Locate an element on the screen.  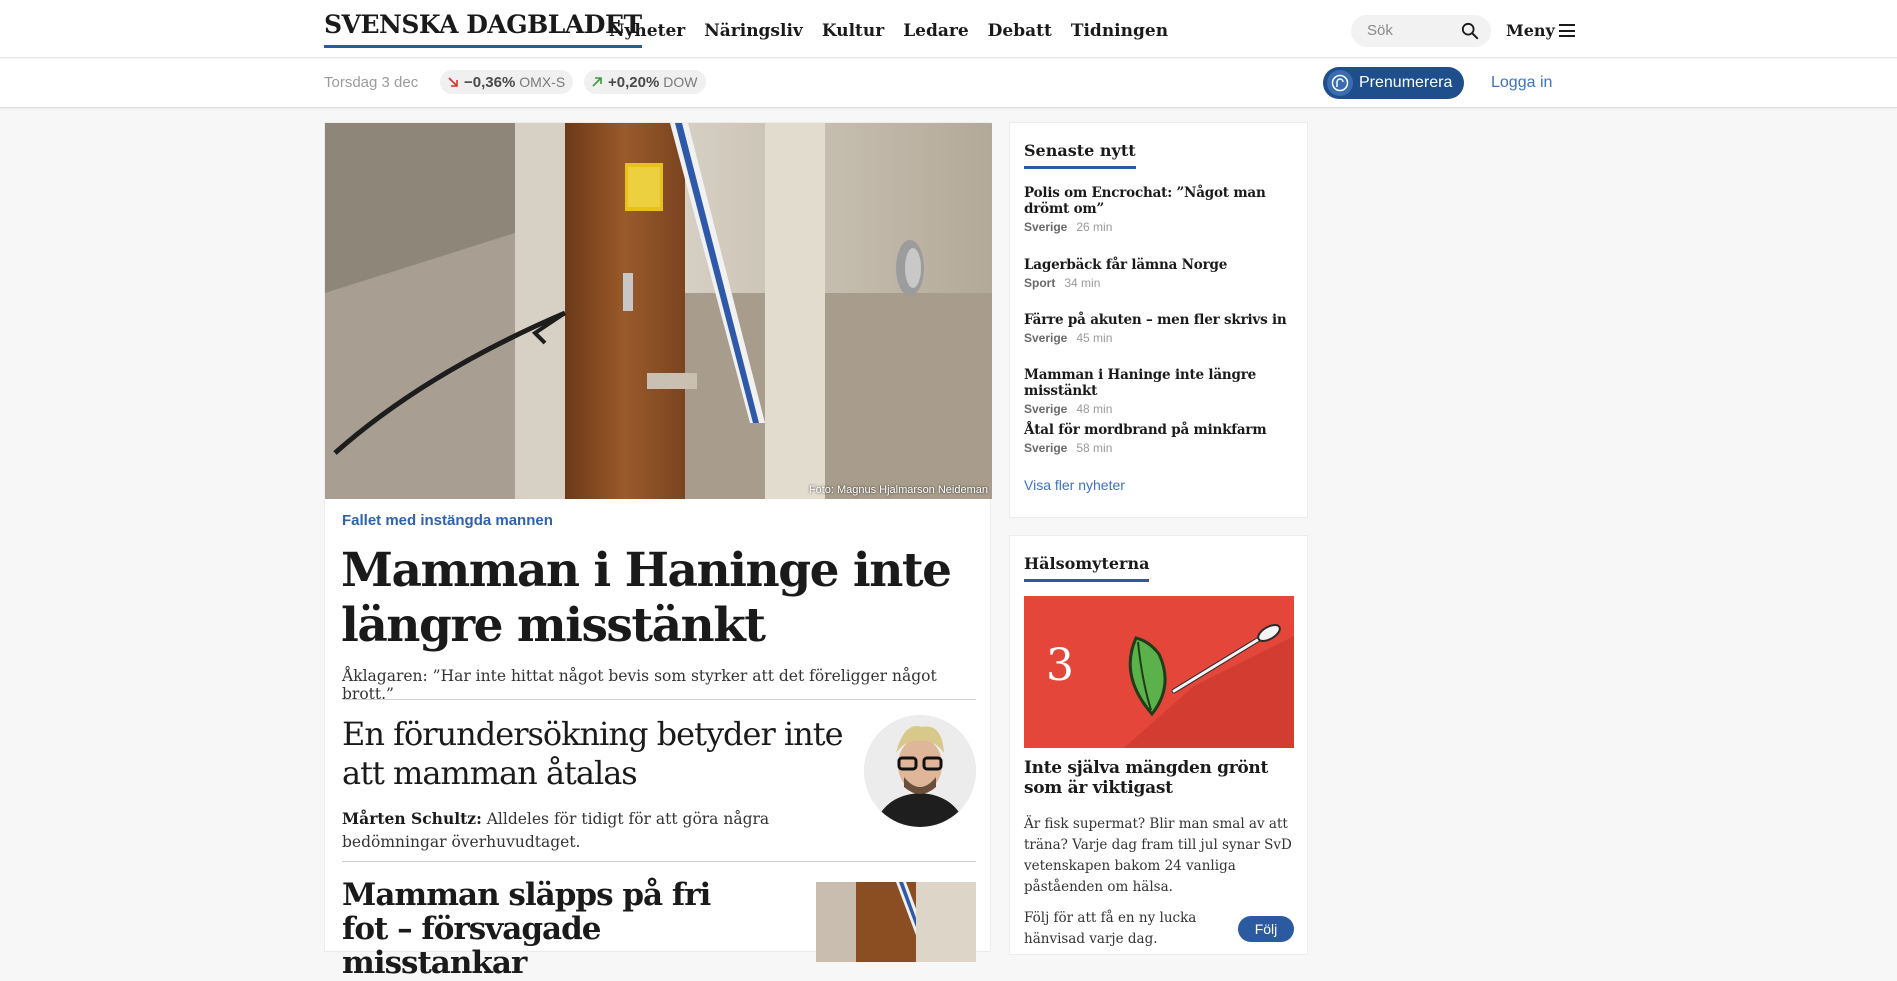
related-thumbnail is located at coordinates (896, 922).